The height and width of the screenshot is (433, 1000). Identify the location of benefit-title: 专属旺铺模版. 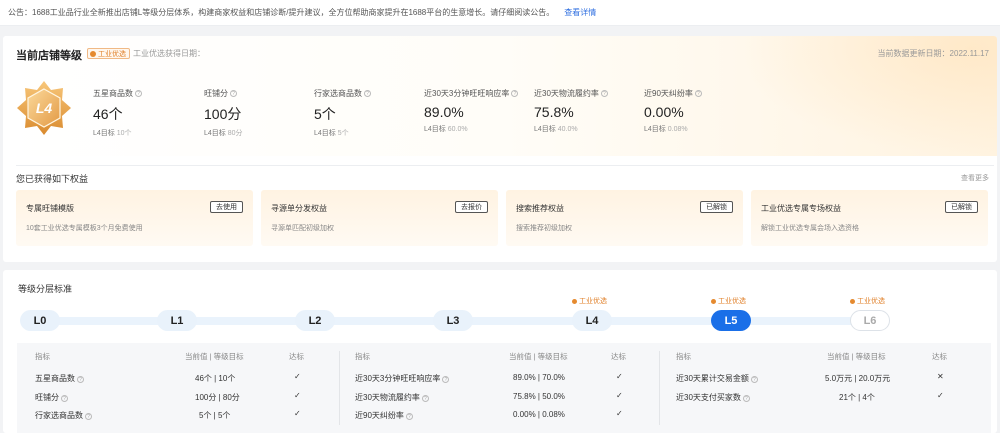
(50, 208).